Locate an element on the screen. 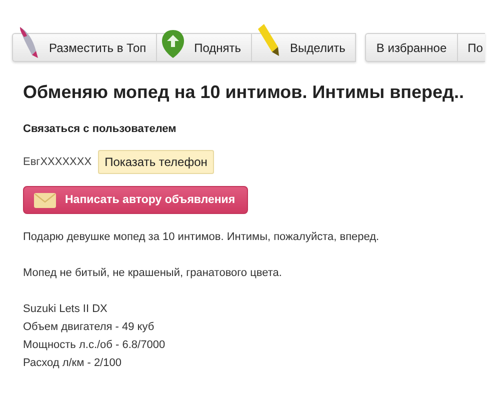 The width and height of the screenshot is (487, 409). toolbar-button: В избранное is located at coordinates (412, 47).